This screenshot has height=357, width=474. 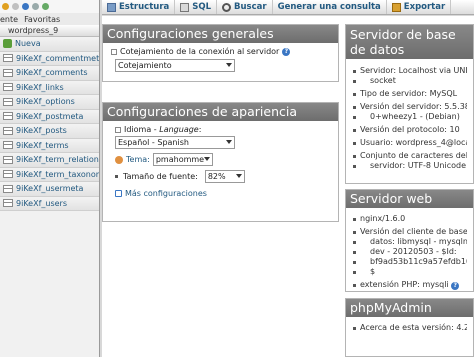 What do you see at coordinates (49, 6) in the screenshot?
I see `nav-icon-bar` at bounding box center [49, 6].